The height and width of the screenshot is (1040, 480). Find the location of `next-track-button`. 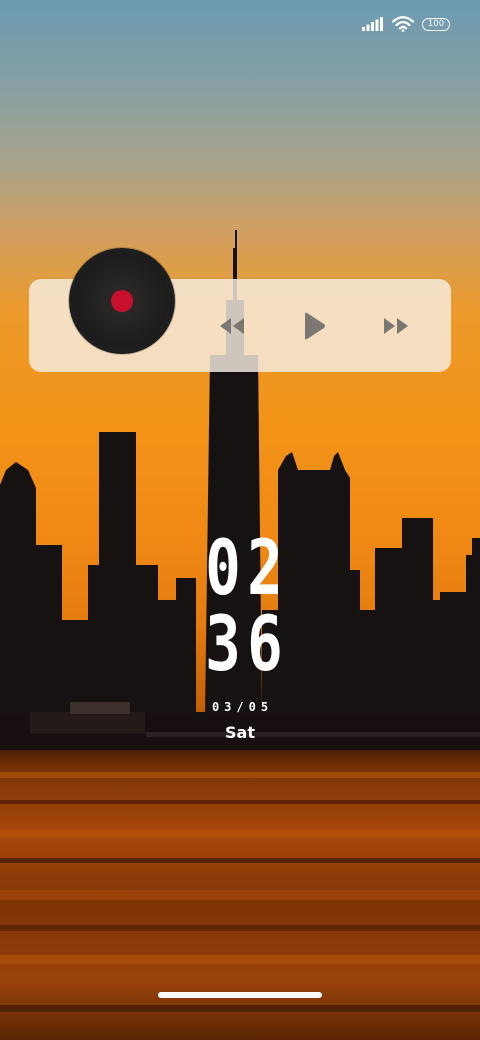

next-track-button is located at coordinates (396, 326).